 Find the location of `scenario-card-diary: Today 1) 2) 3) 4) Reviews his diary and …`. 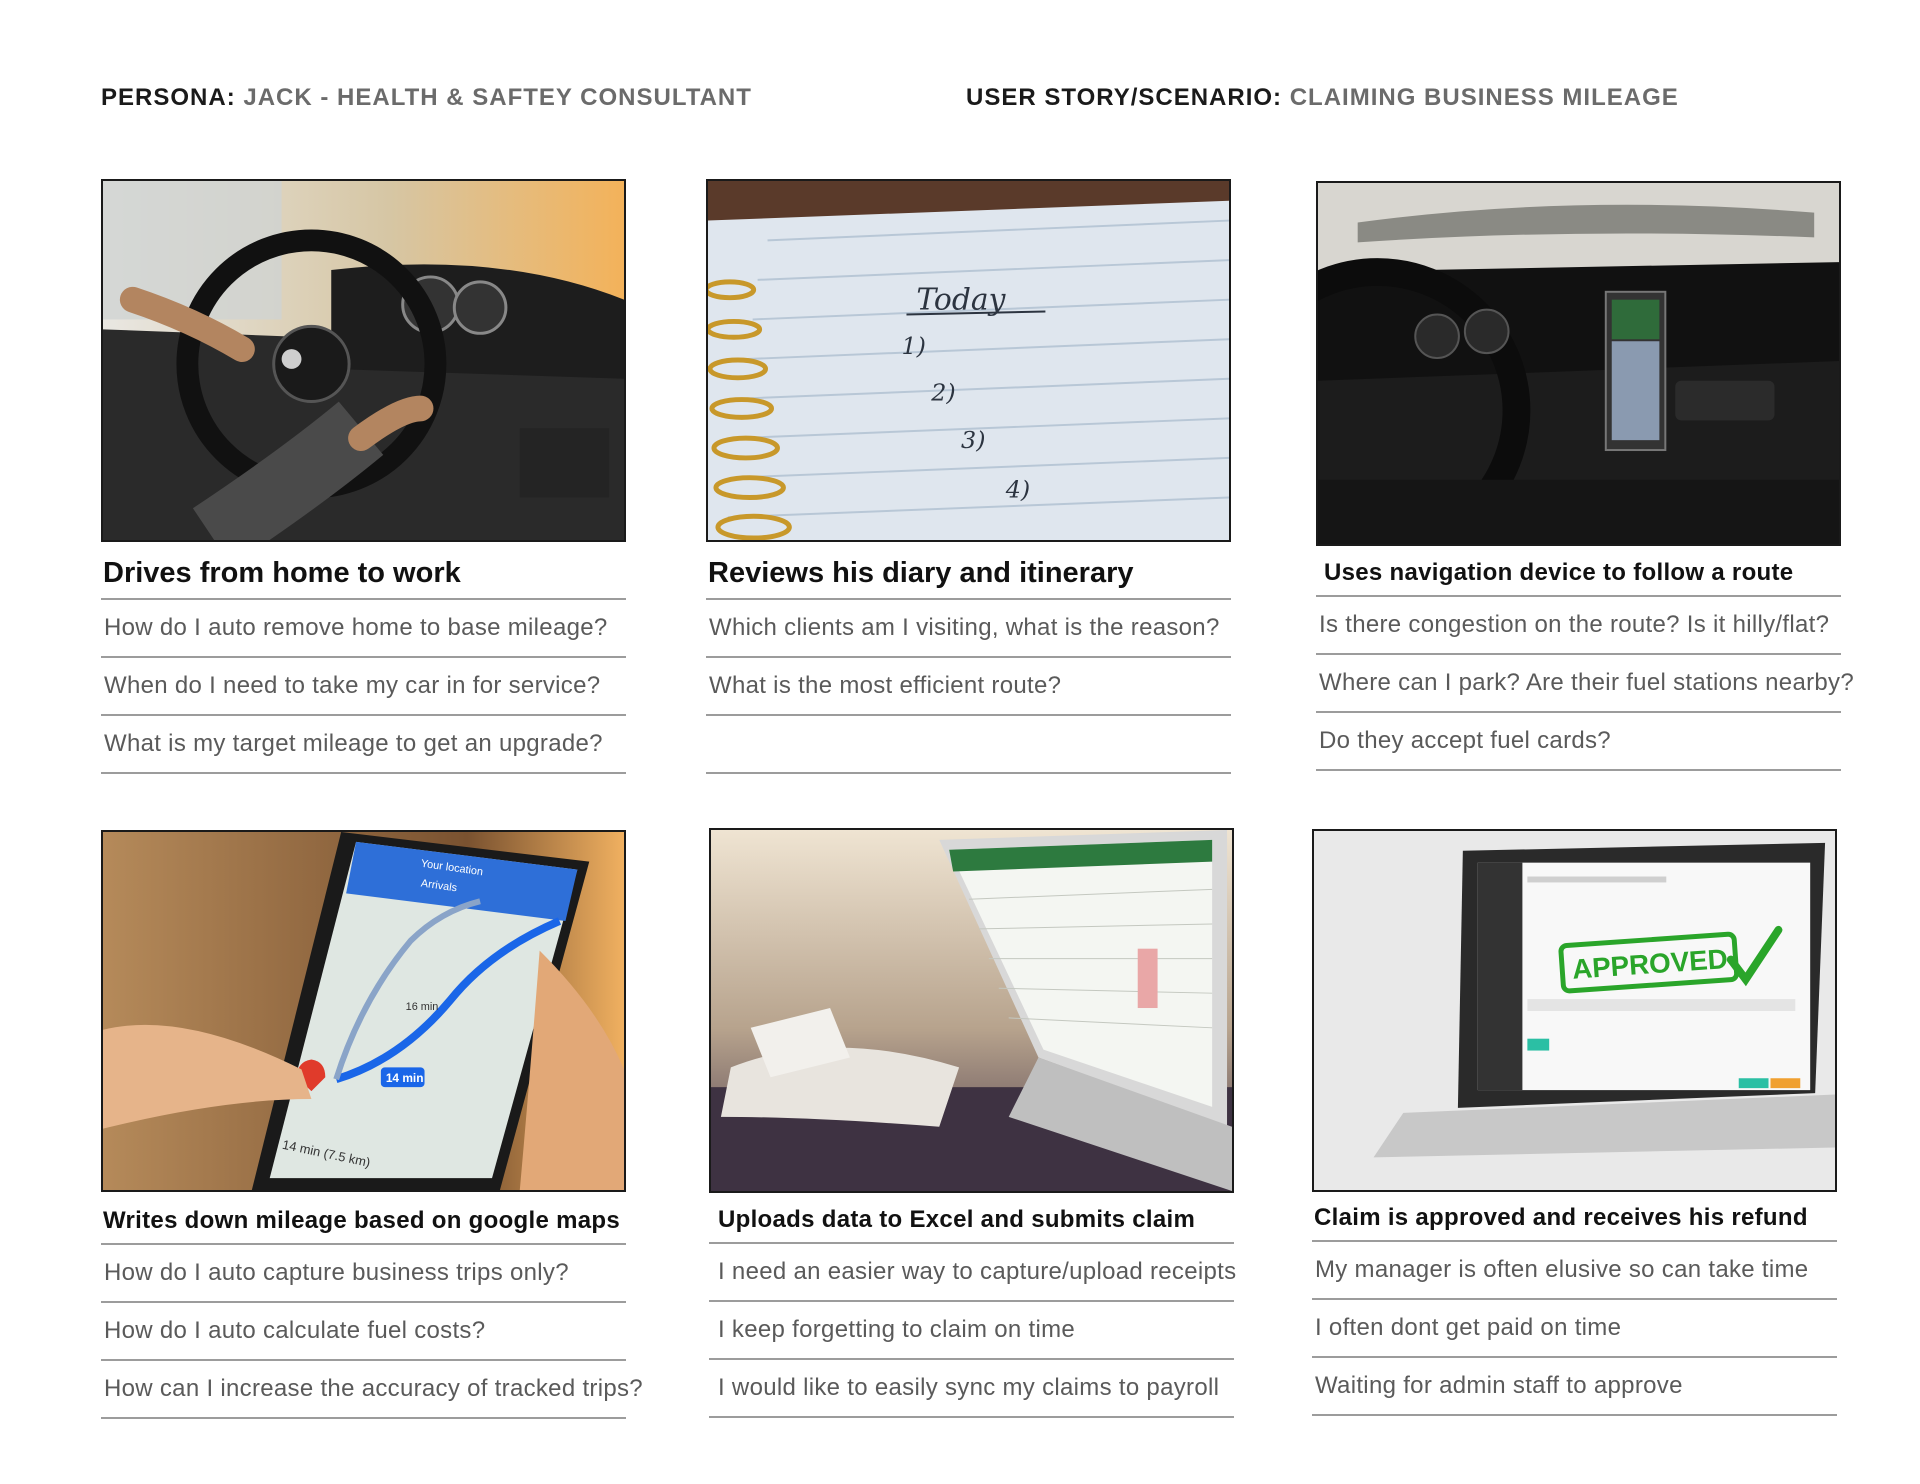

scenario-card-diary: Today 1) 2) 3) 4) Reviews his diary and … is located at coordinates (968, 476).